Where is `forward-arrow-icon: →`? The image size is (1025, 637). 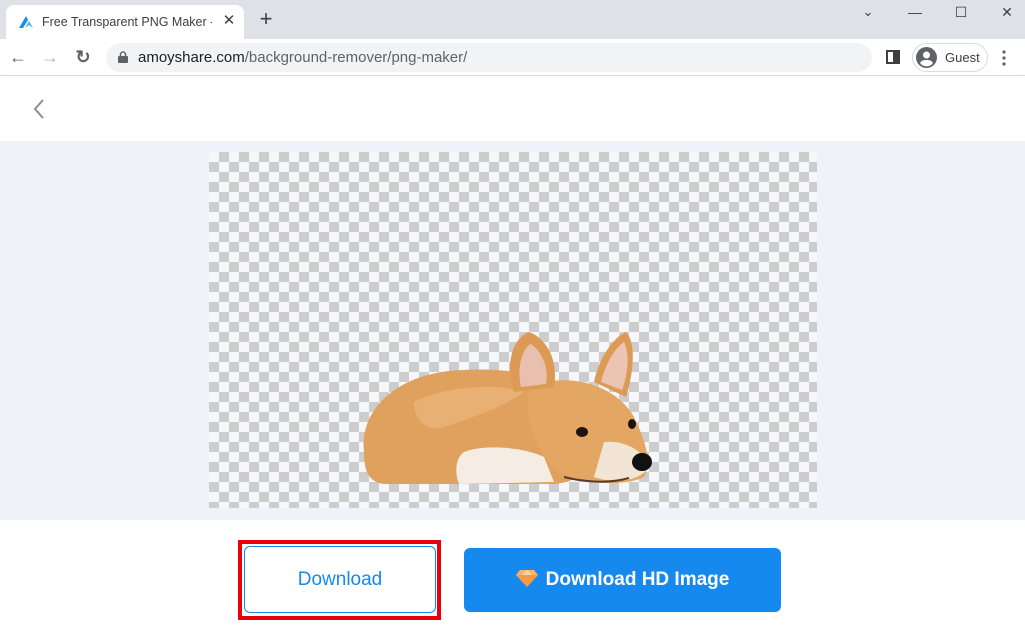
forward-arrow-icon: → is located at coordinates (50, 57).